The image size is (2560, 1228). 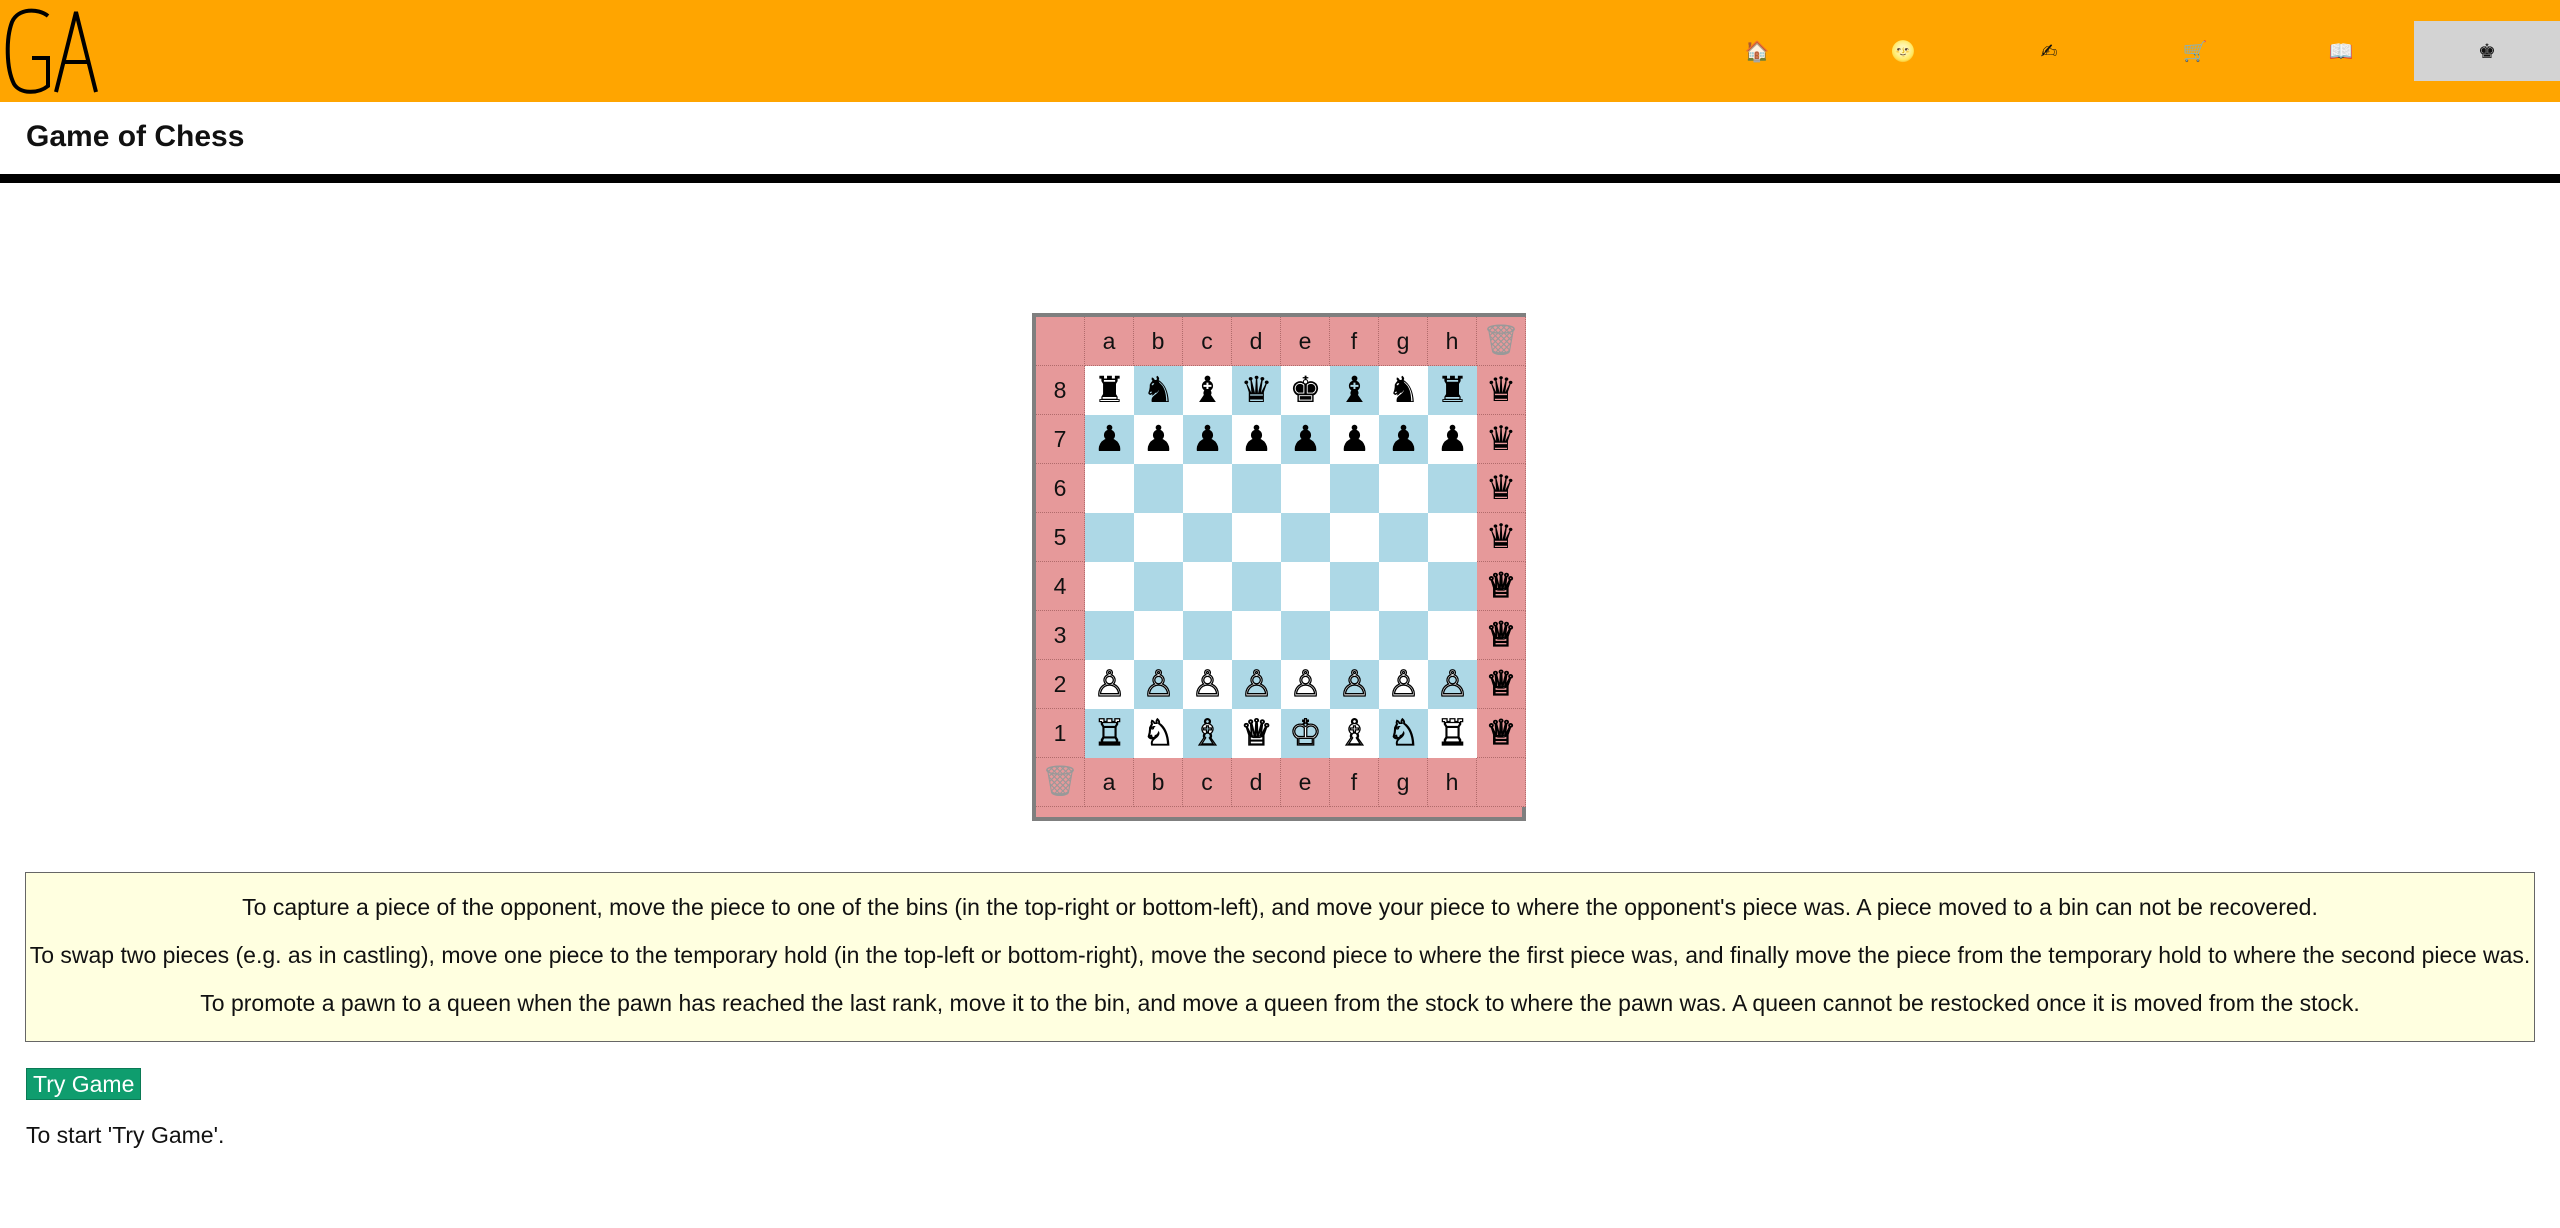 What do you see at coordinates (1207, 537) in the screenshot?
I see `square-c5` at bounding box center [1207, 537].